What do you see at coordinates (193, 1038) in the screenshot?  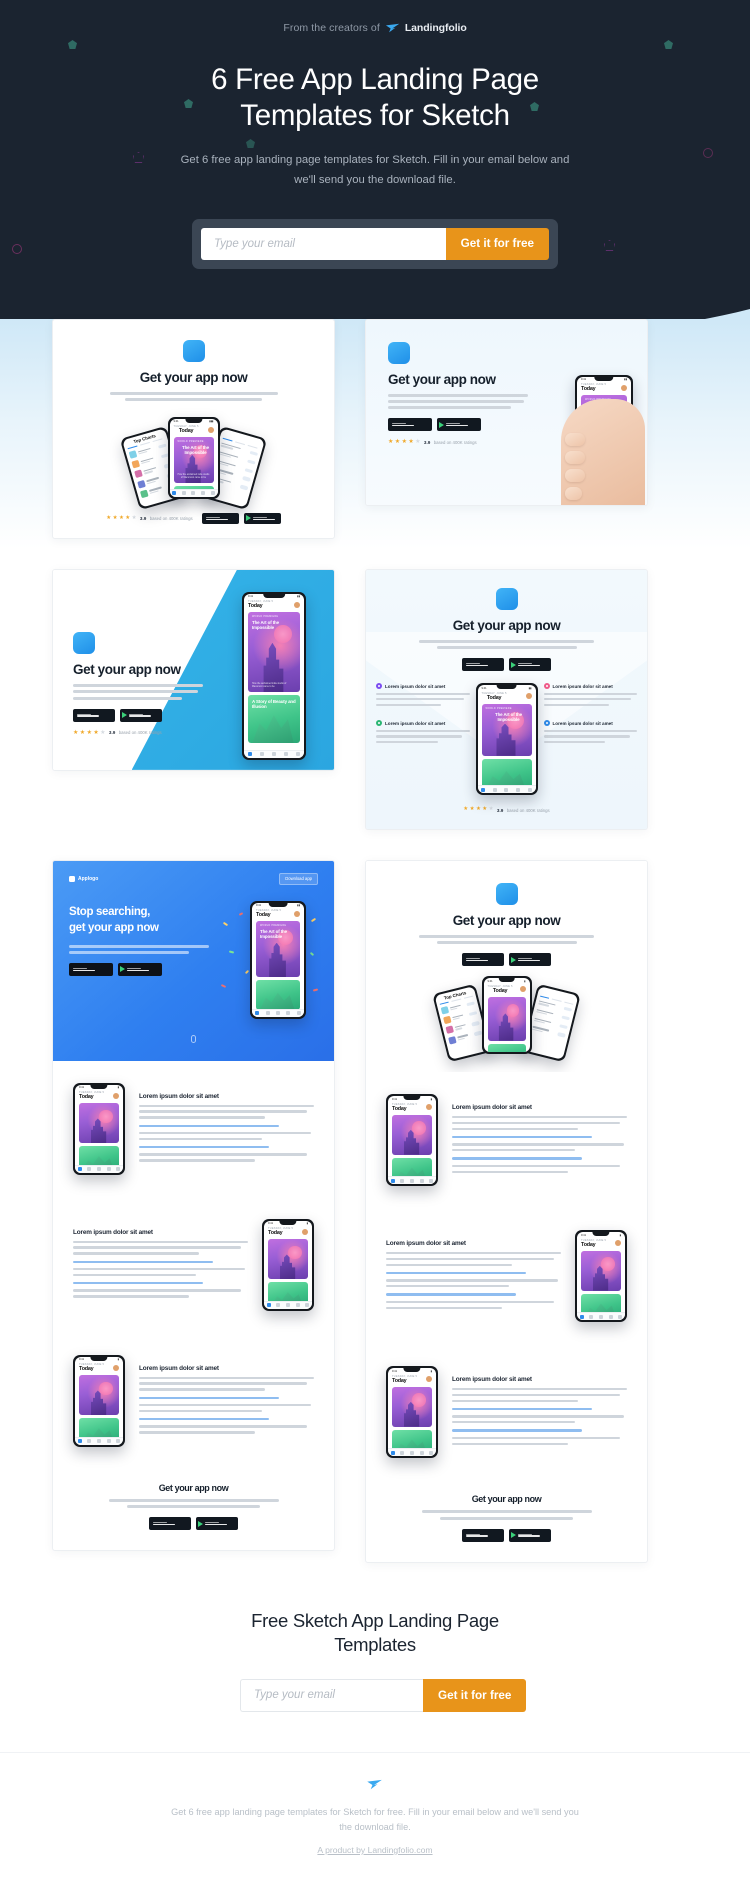 I see `scroll-indicator-icon` at bounding box center [193, 1038].